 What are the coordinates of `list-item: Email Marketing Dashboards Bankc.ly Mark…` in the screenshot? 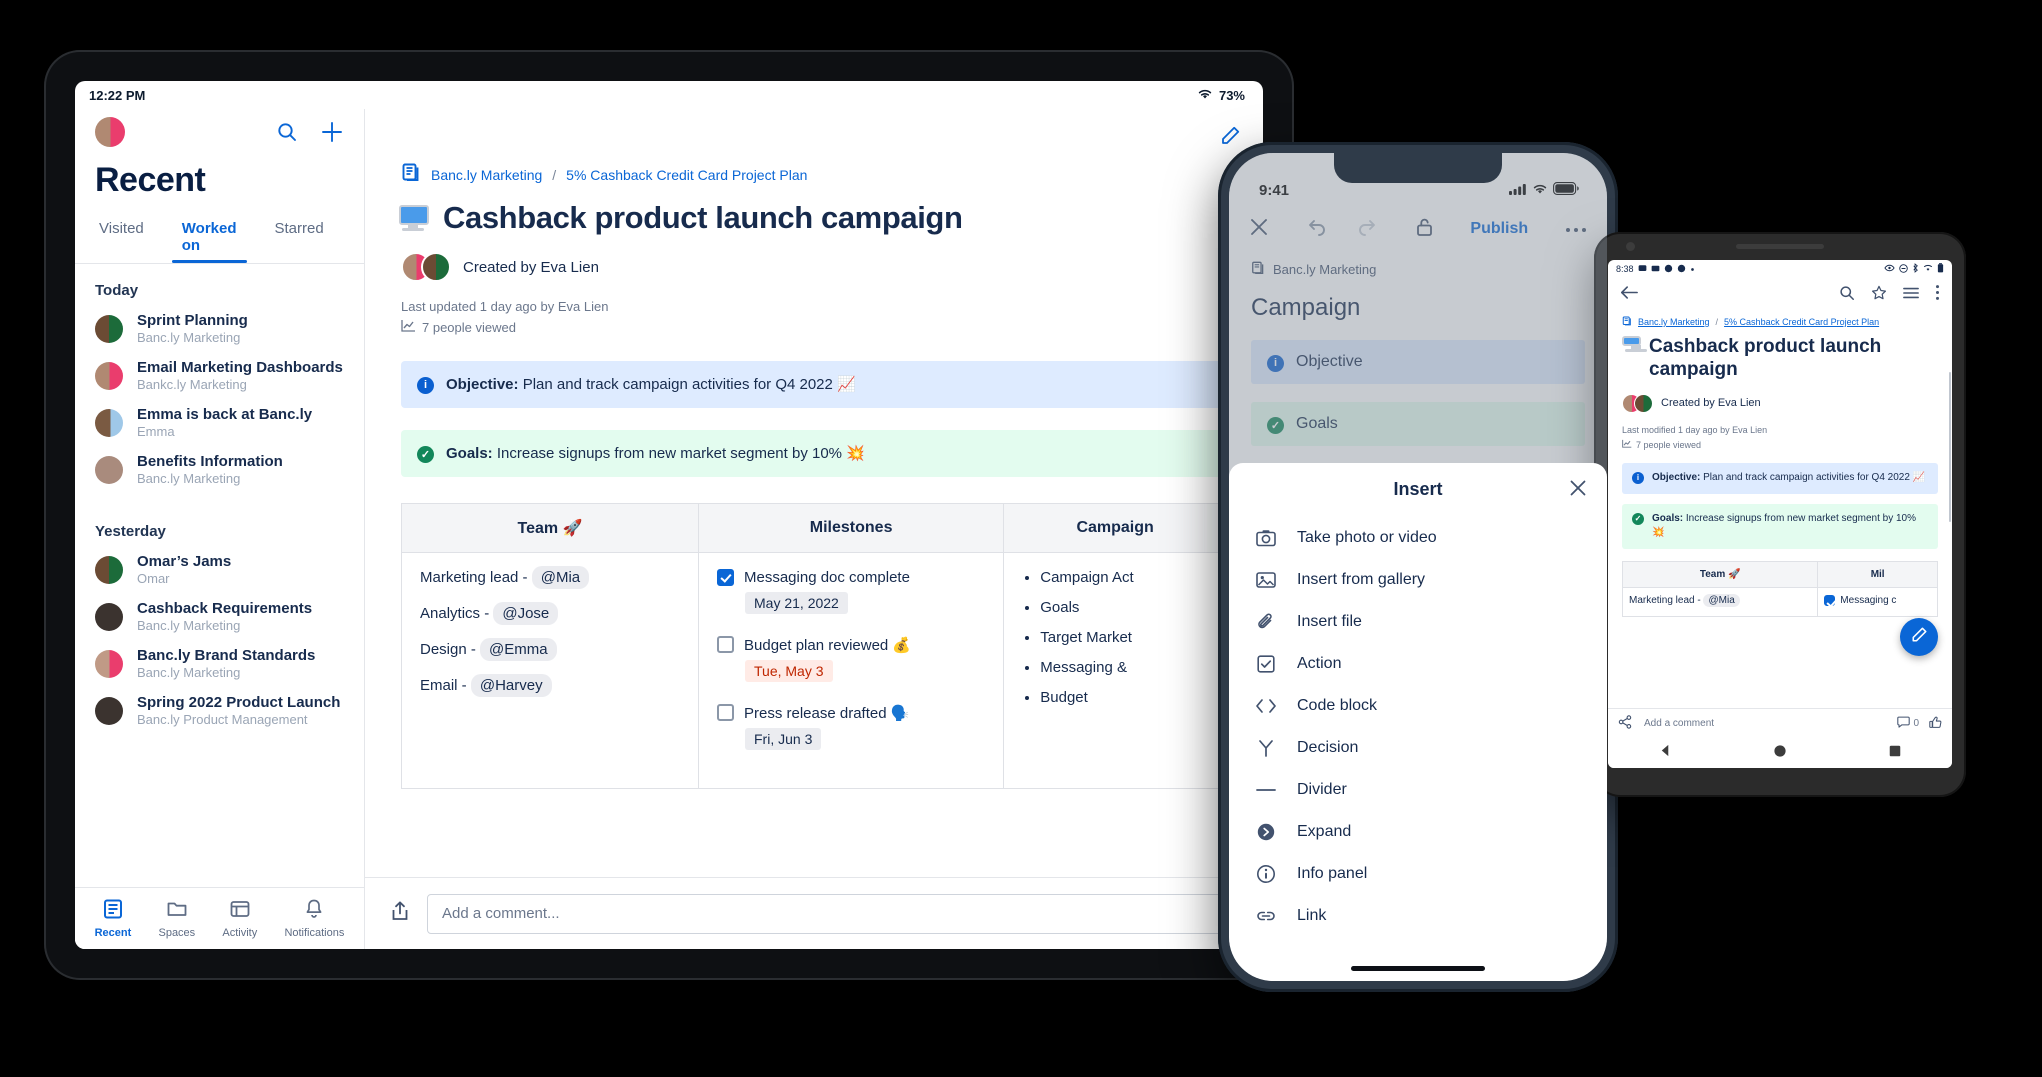 It's located at (219, 375).